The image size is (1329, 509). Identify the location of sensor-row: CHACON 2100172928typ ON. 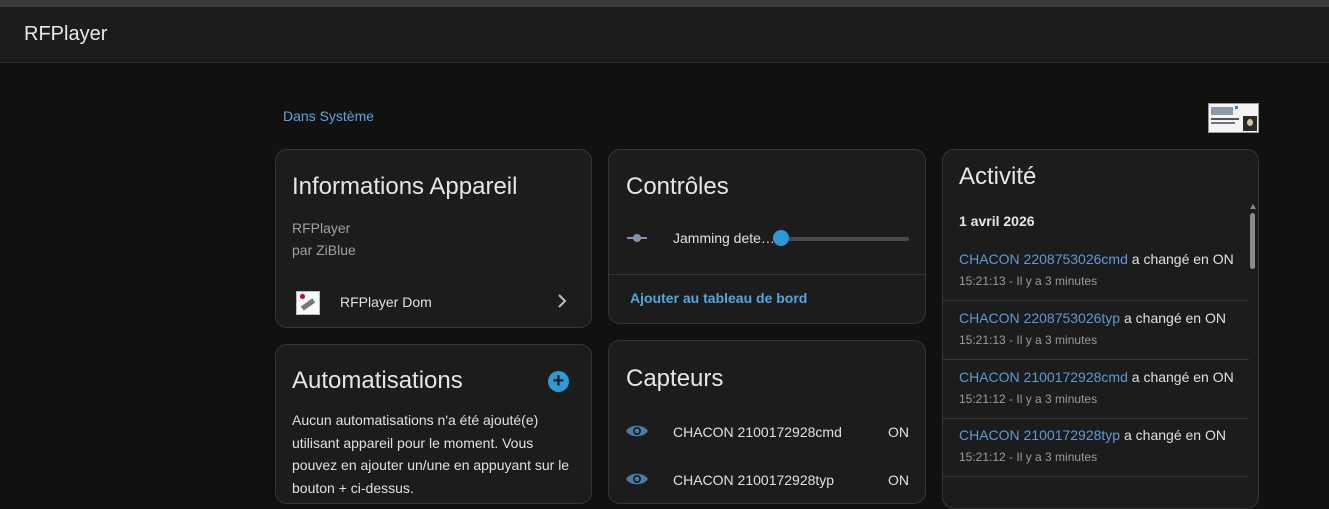
(767, 482).